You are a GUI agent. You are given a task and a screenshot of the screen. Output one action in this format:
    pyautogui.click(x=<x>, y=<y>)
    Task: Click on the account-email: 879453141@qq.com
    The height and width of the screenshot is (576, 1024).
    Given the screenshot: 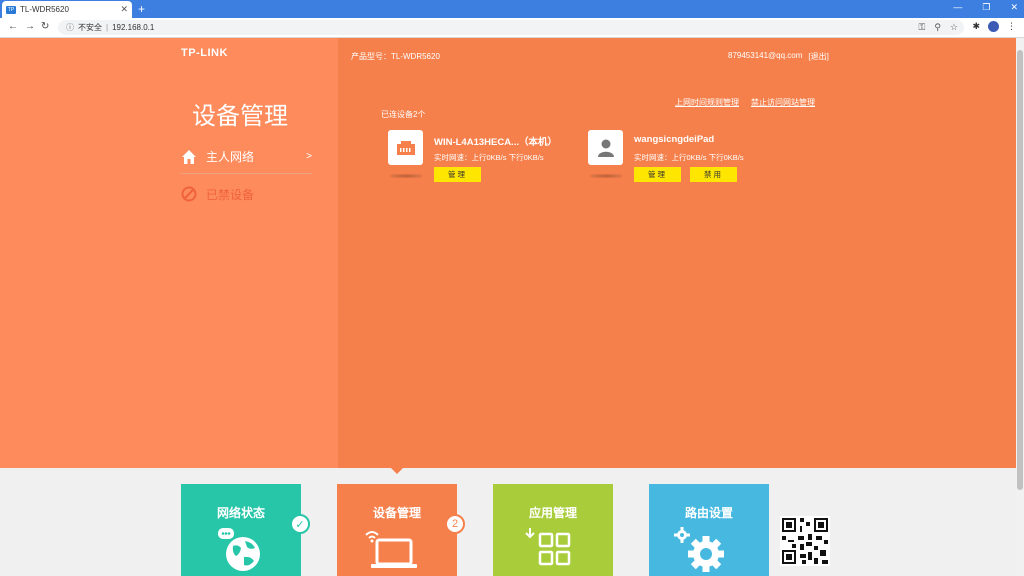 What is the action you would take?
    pyautogui.click(x=765, y=55)
    